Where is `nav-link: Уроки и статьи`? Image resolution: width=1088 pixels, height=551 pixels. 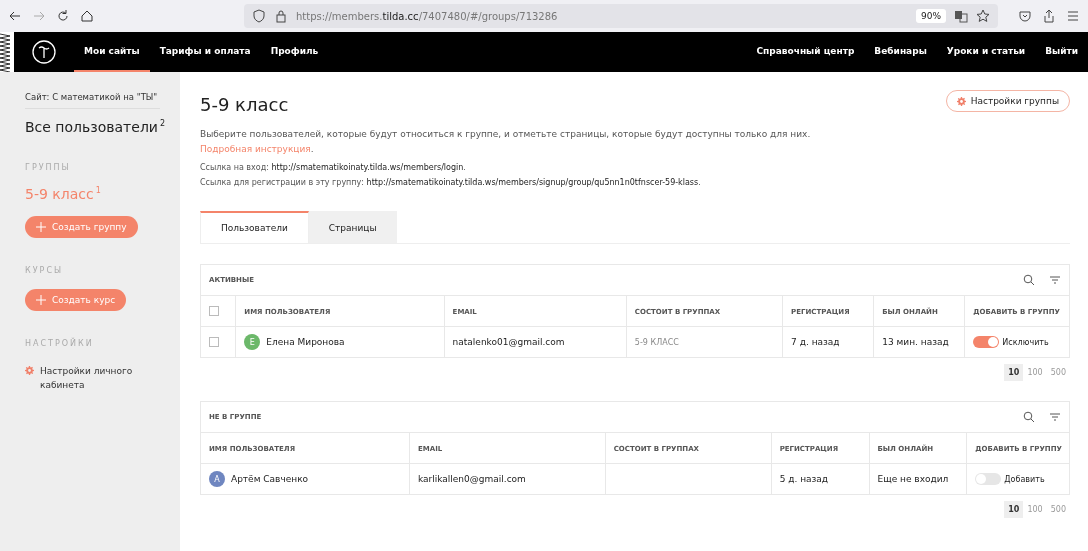 nav-link: Уроки и статьи is located at coordinates (986, 52).